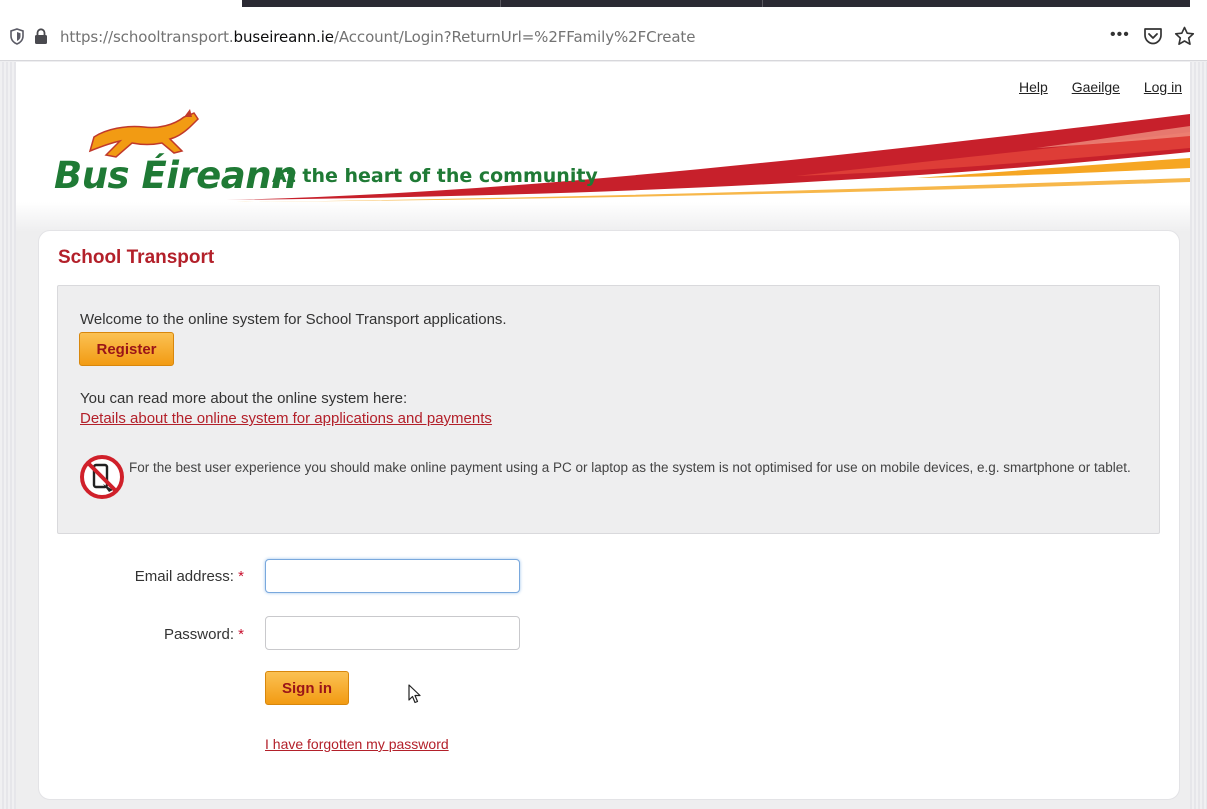 The height and width of the screenshot is (809, 1207). I want to click on password-label: Password: *, so click(203, 634).